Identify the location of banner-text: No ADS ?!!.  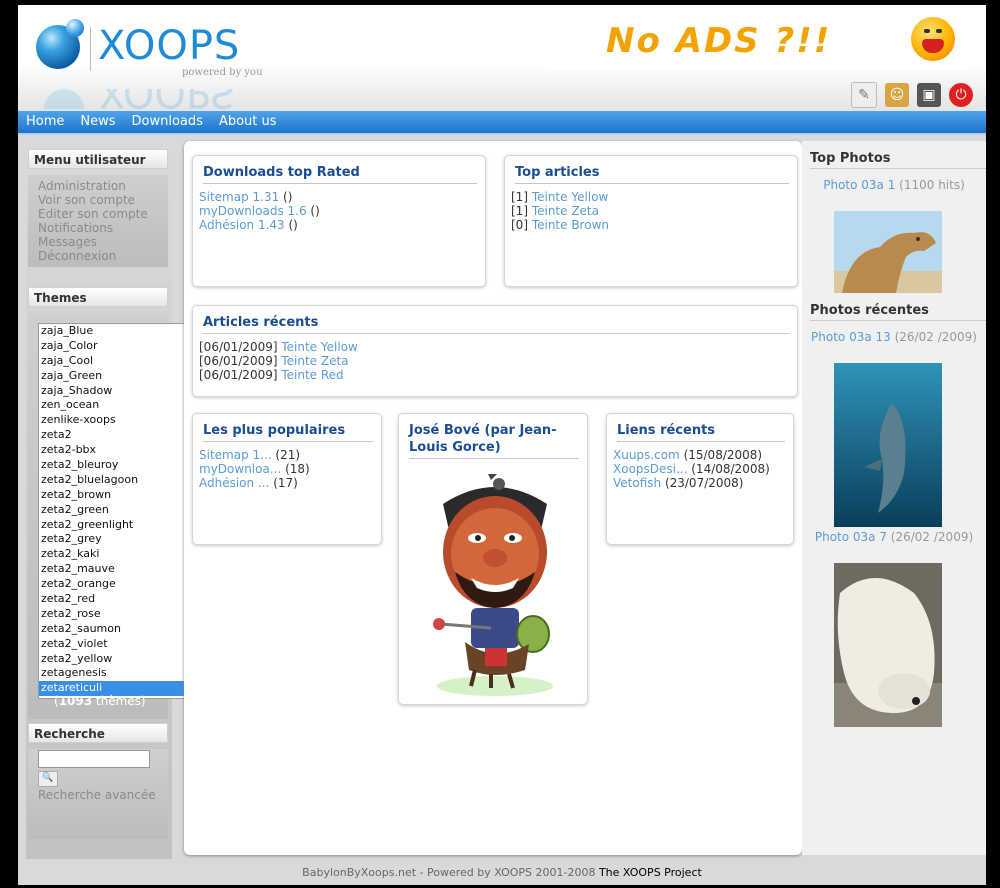
(719, 41).